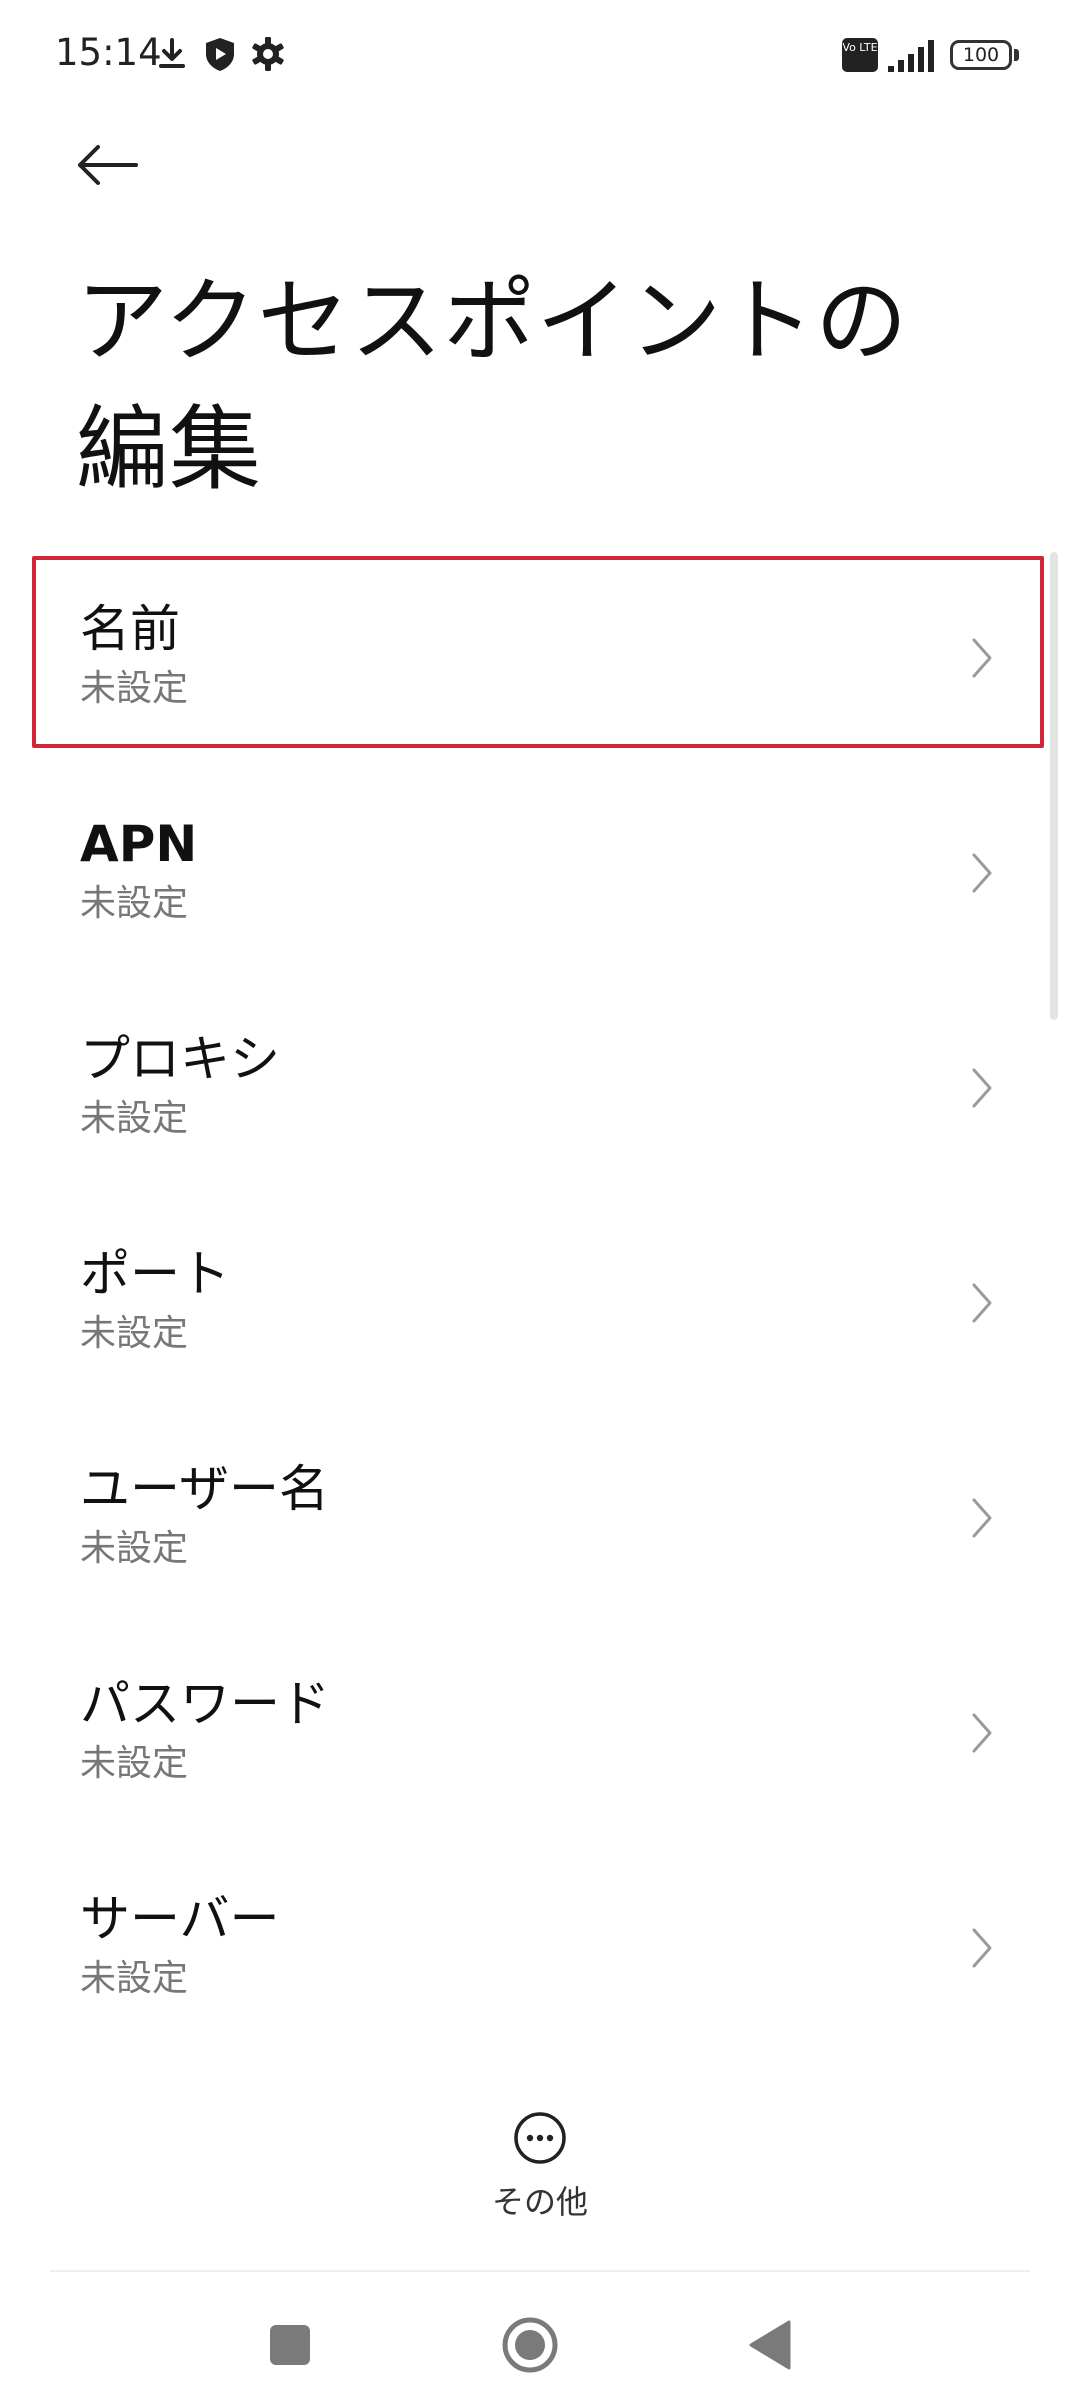 Image resolution: width=1080 pixels, height=2400 pixels. I want to click on highlight-box, so click(538, 652).